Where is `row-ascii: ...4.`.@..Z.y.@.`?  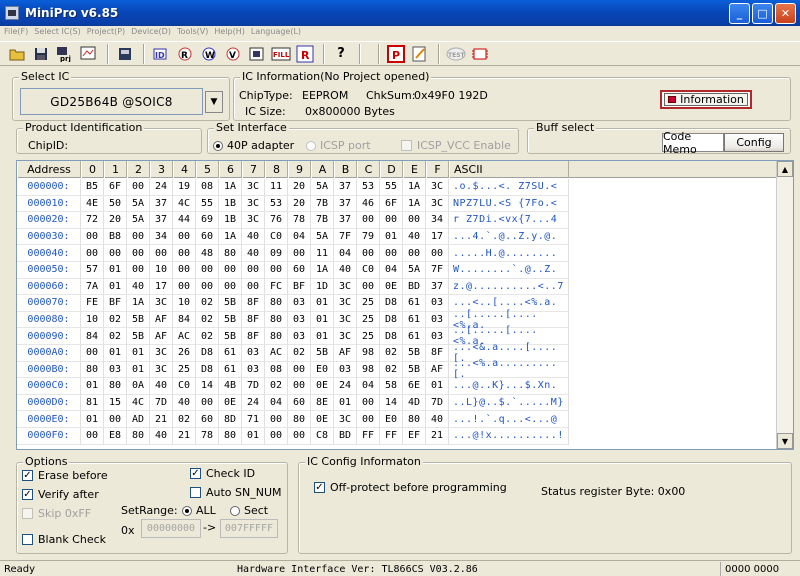 row-ascii: ...4.`.@..Z.y.@. is located at coordinates (509, 237).